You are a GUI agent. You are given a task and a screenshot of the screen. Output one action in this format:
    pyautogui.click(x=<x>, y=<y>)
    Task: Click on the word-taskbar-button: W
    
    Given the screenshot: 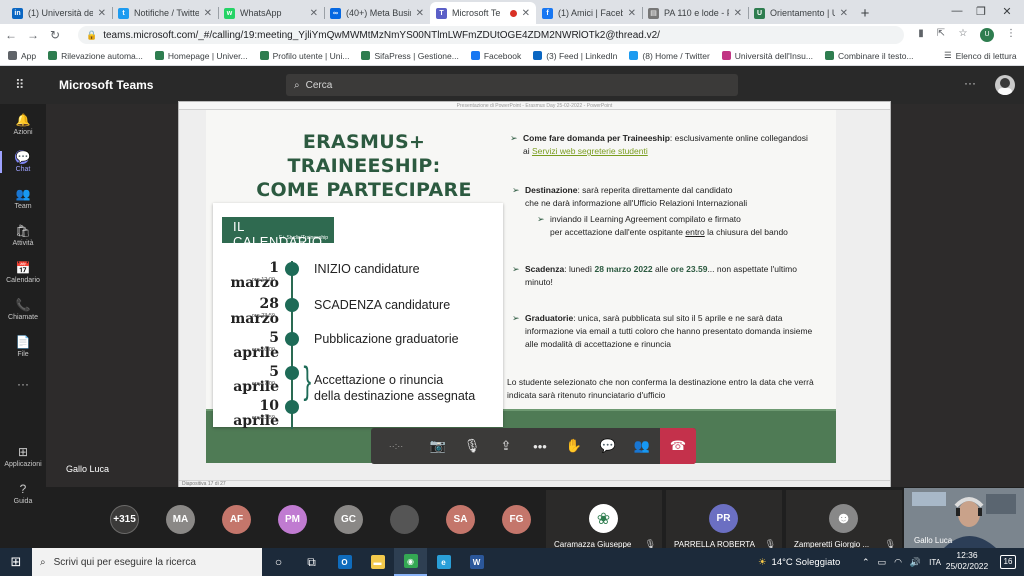 What is the action you would take?
    pyautogui.click(x=476, y=562)
    